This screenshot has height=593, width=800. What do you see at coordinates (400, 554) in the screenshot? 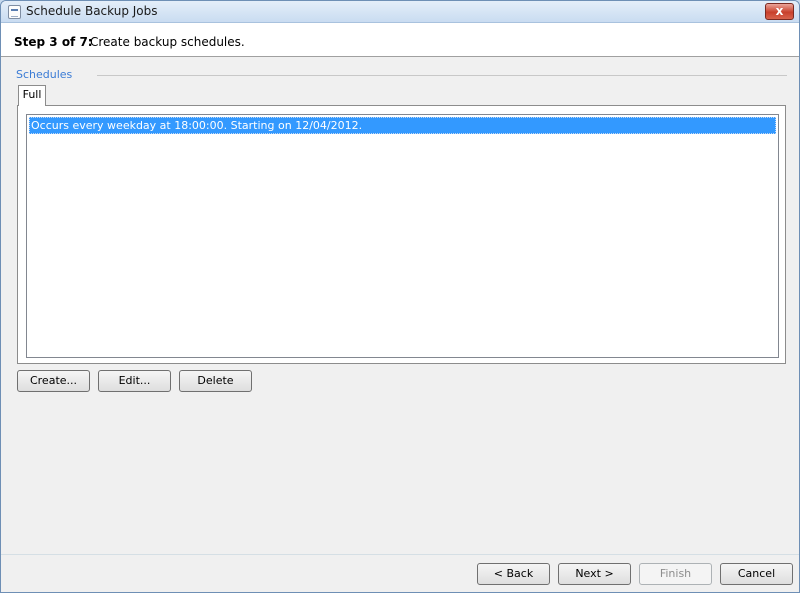
I see `footer-divider` at bounding box center [400, 554].